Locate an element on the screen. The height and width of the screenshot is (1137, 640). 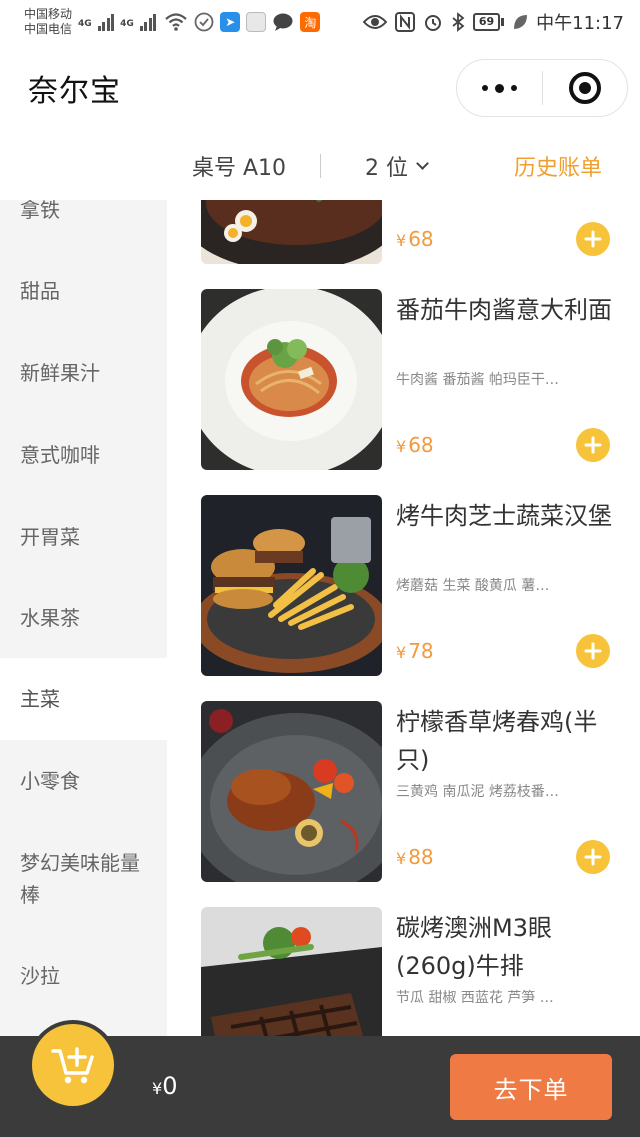
category-label: 主菜 is located at coordinates (40, 699).